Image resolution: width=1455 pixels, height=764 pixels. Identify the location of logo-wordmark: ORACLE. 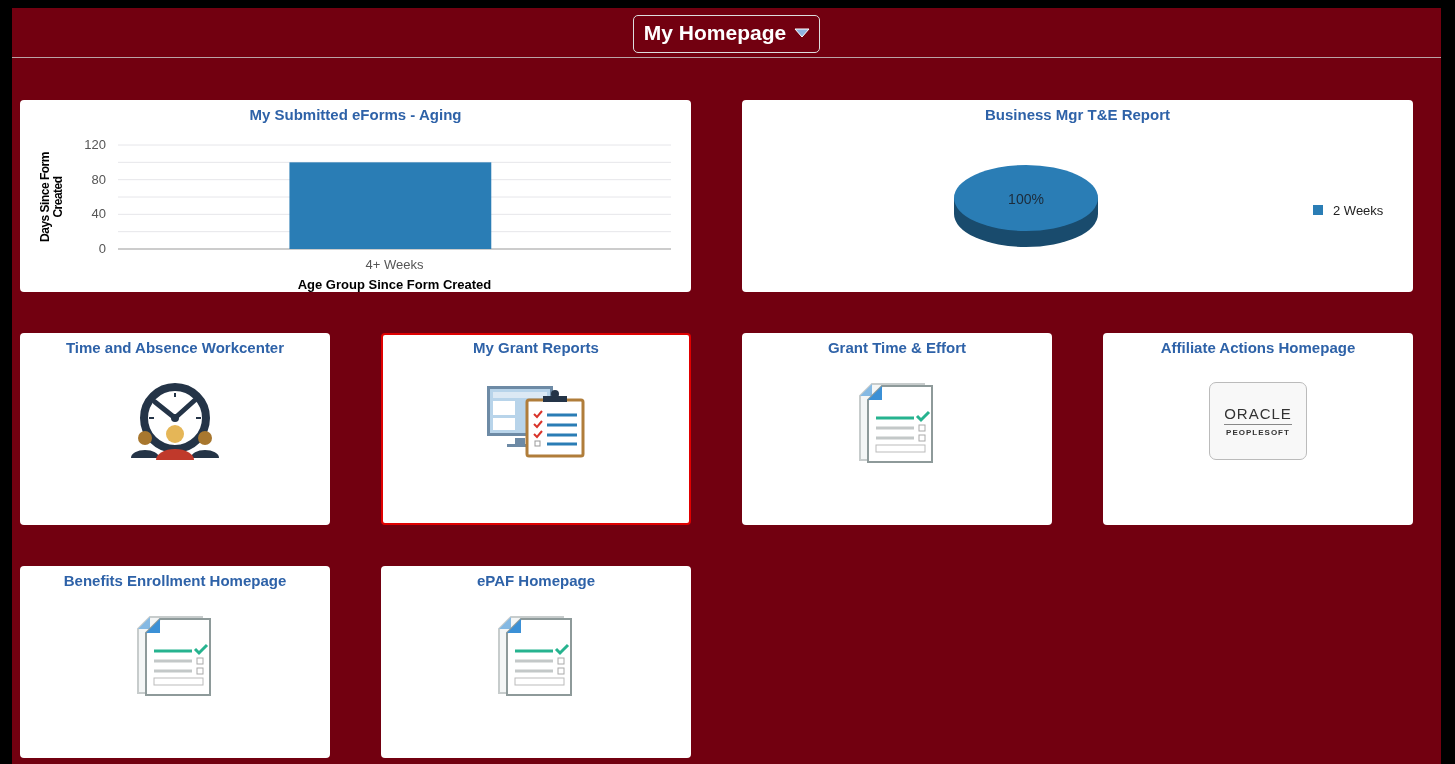
(1258, 415).